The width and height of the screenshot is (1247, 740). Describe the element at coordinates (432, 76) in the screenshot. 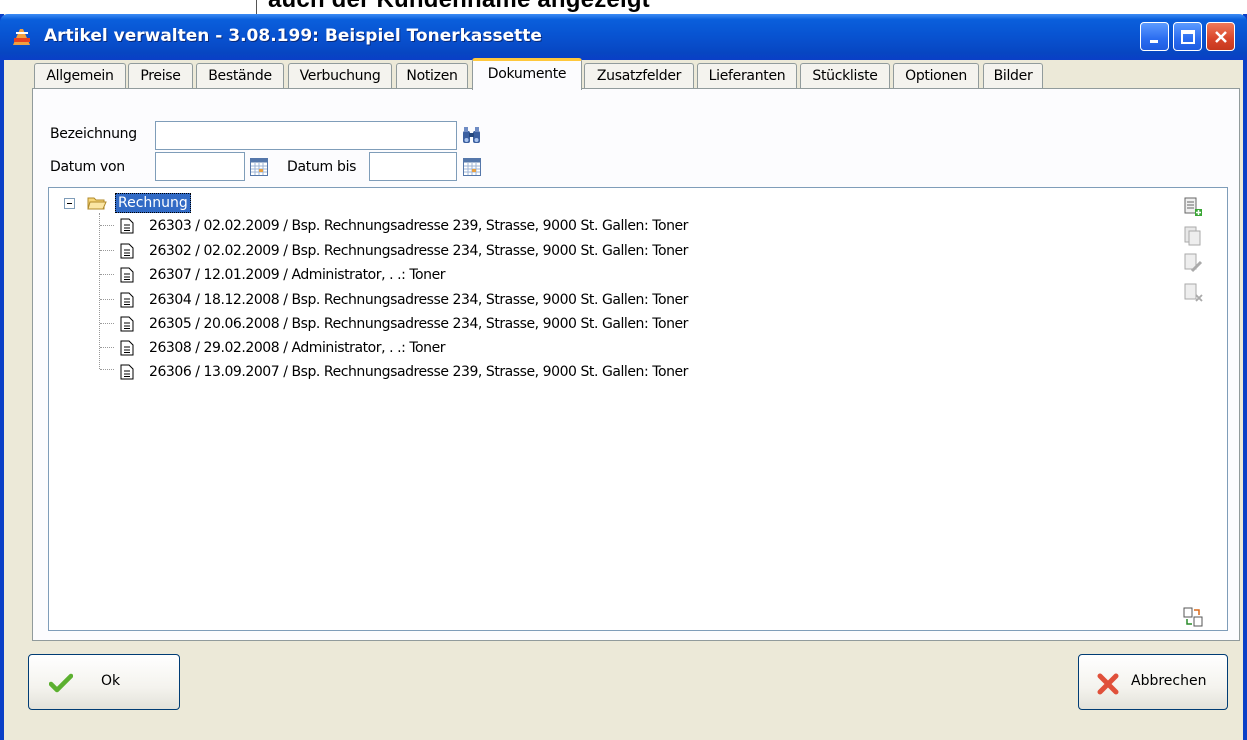

I see `tab-notizen: Notizen` at that location.